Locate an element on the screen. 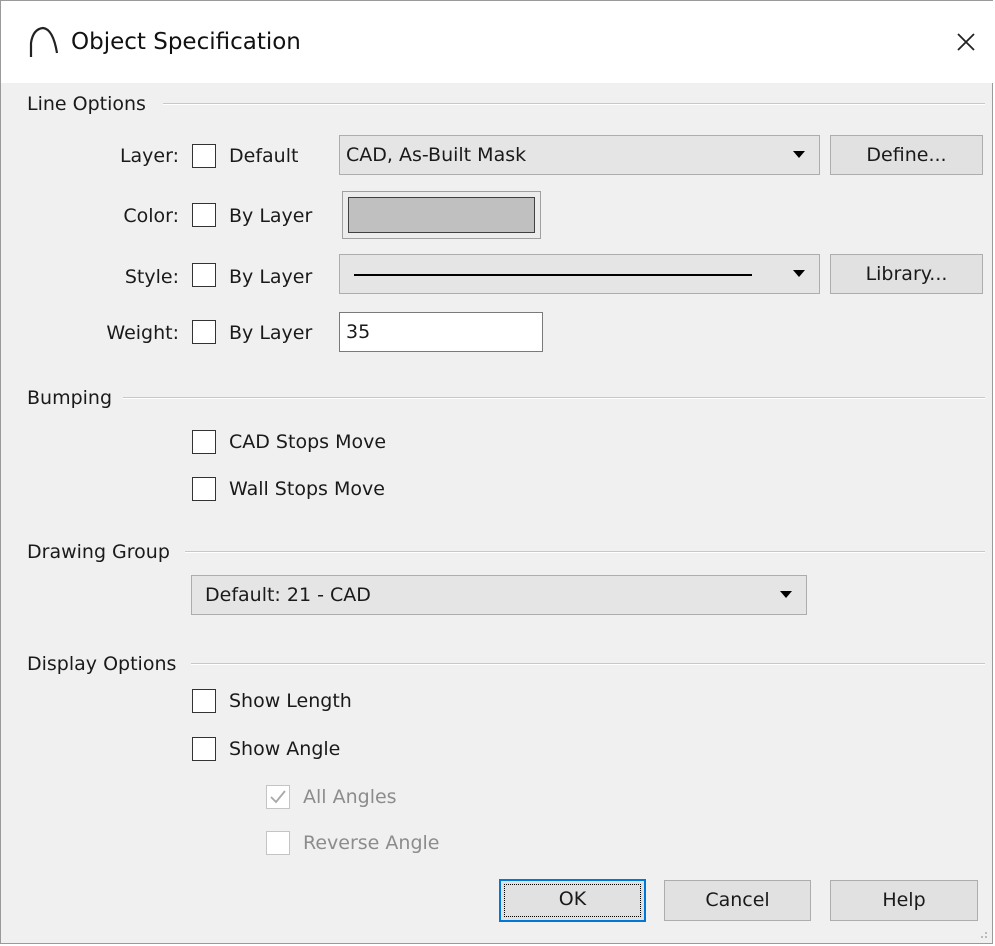 The height and width of the screenshot is (946, 995). layer-default-checkbox is located at coordinates (204, 156).